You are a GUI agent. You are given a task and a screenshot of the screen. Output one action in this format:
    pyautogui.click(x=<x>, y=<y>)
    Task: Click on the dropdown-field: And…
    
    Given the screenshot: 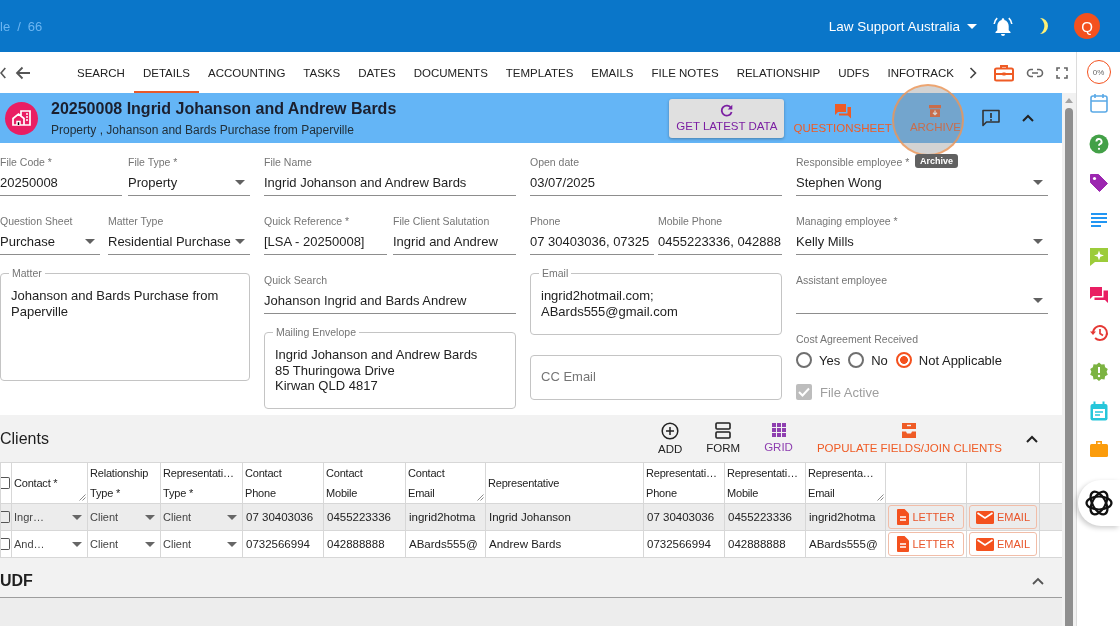 What is the action you would take?
    pyautogui.click(x=49, y=544)
    